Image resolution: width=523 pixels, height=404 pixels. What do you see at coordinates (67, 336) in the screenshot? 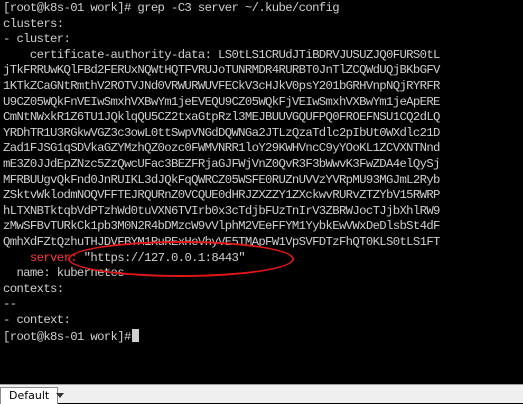
I see `shell-prompt: [root@k8s-01 work]#` at bounding box center [67, 336].